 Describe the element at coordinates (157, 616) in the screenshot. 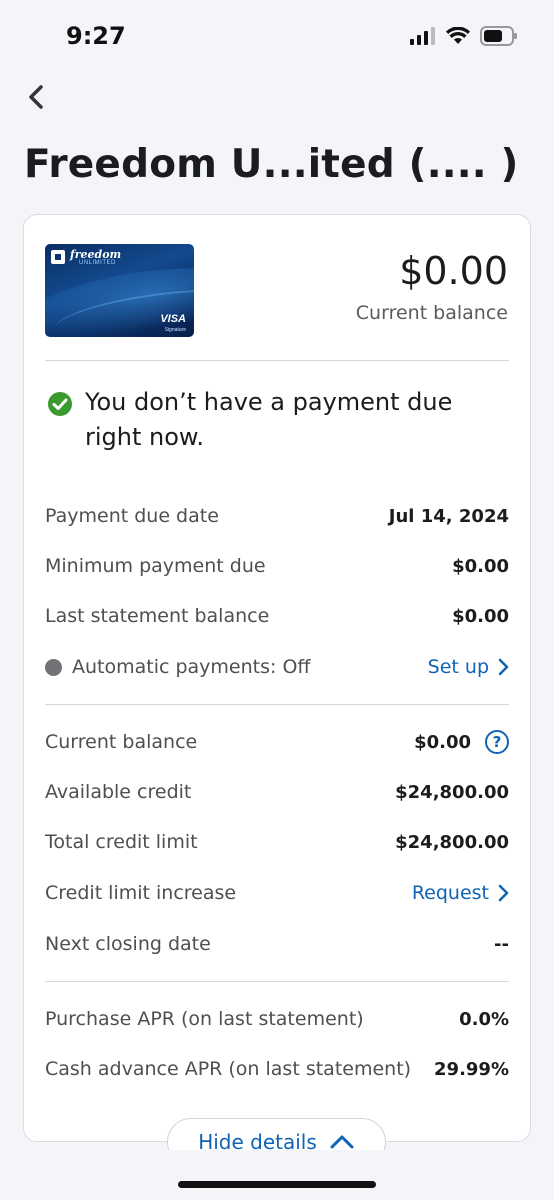

I see `row-label: Last statement balance` at that location.